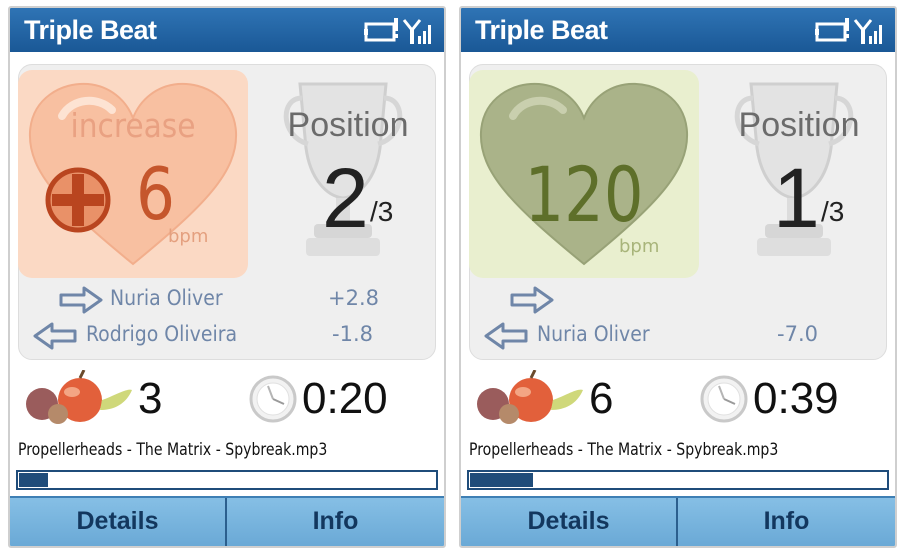  I want to click on heart-rate-target-box: increase 6 bpm, so click(133, 174).